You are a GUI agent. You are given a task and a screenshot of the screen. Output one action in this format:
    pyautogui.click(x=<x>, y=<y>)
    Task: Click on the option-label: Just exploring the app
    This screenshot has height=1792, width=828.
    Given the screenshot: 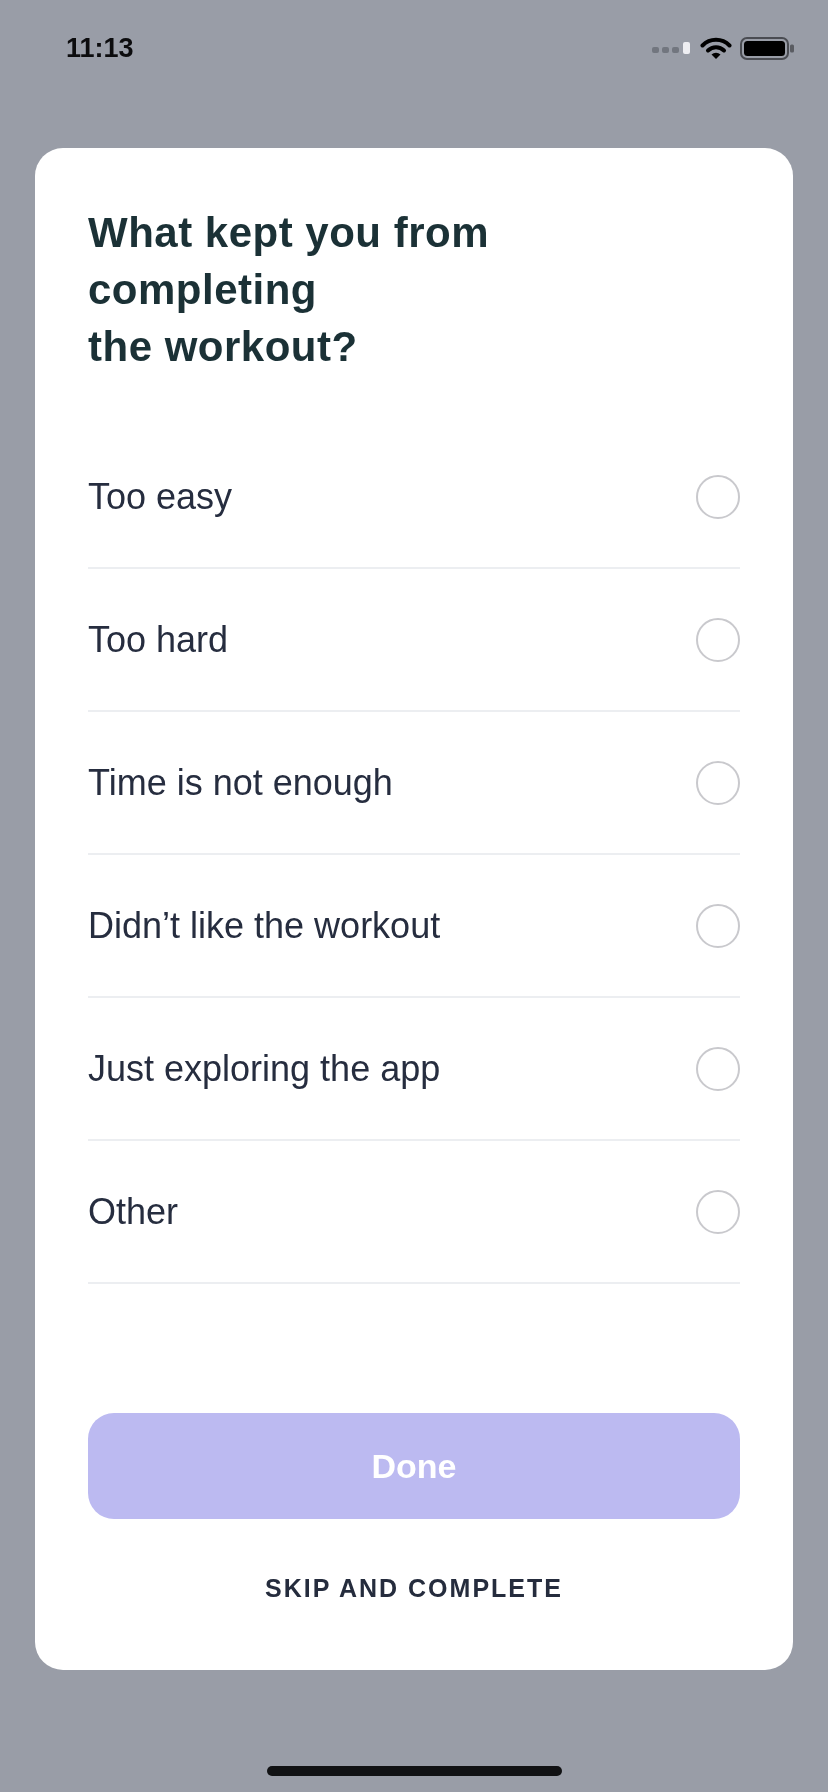 What is the action you would take?
    pyautogui.click(x=264, y=1068)
    